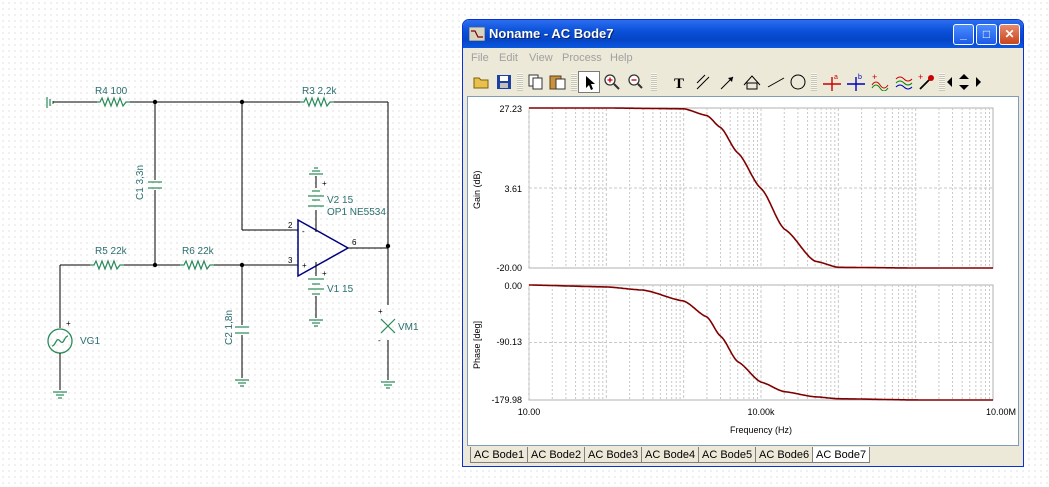 The height and width of the screenshot is (487, 1049). What do you see at coordinates (589, 82) in the screenshot?
I see `pointer-button` at bounding box center [589, 82].